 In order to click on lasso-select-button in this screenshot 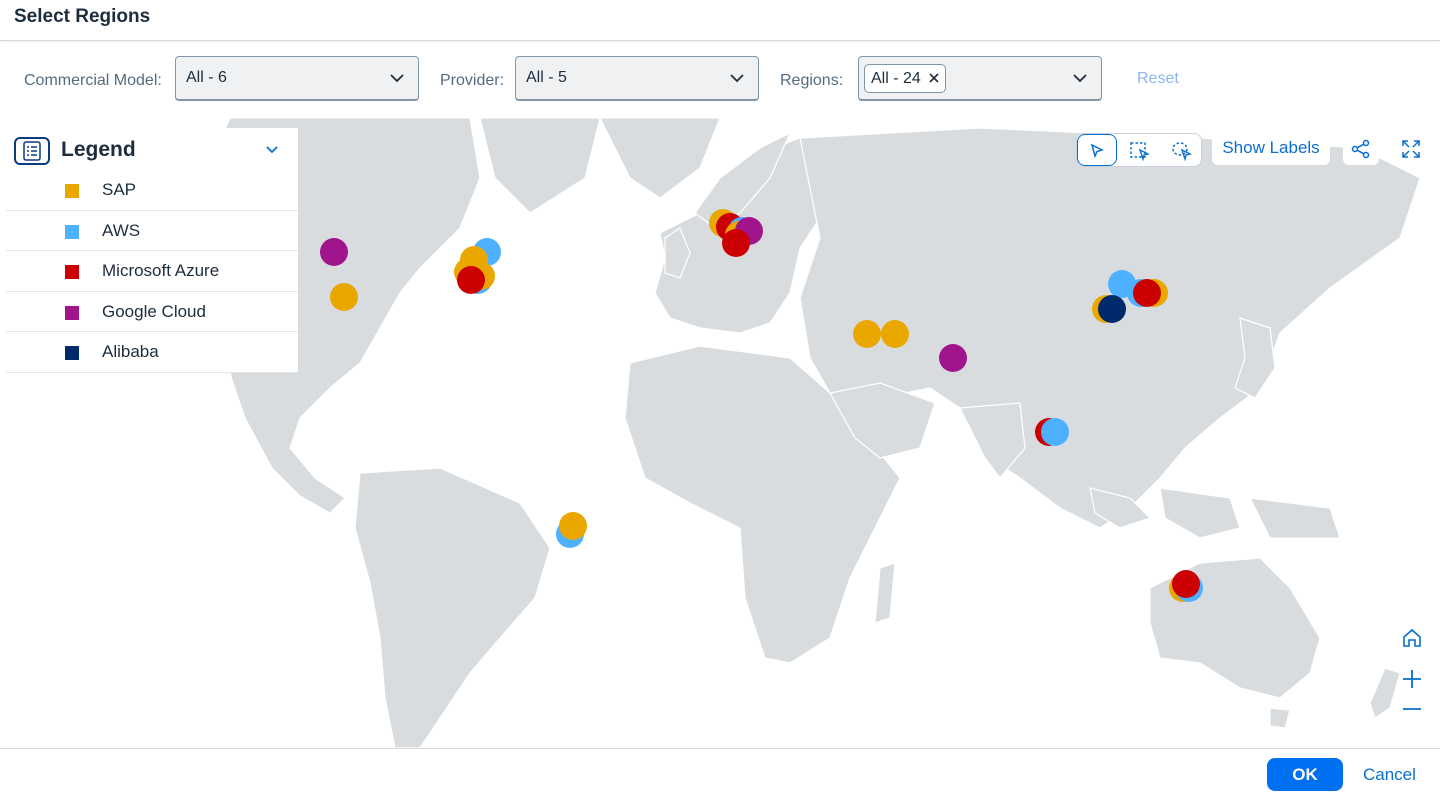, I will do `click(1181, 150)`.